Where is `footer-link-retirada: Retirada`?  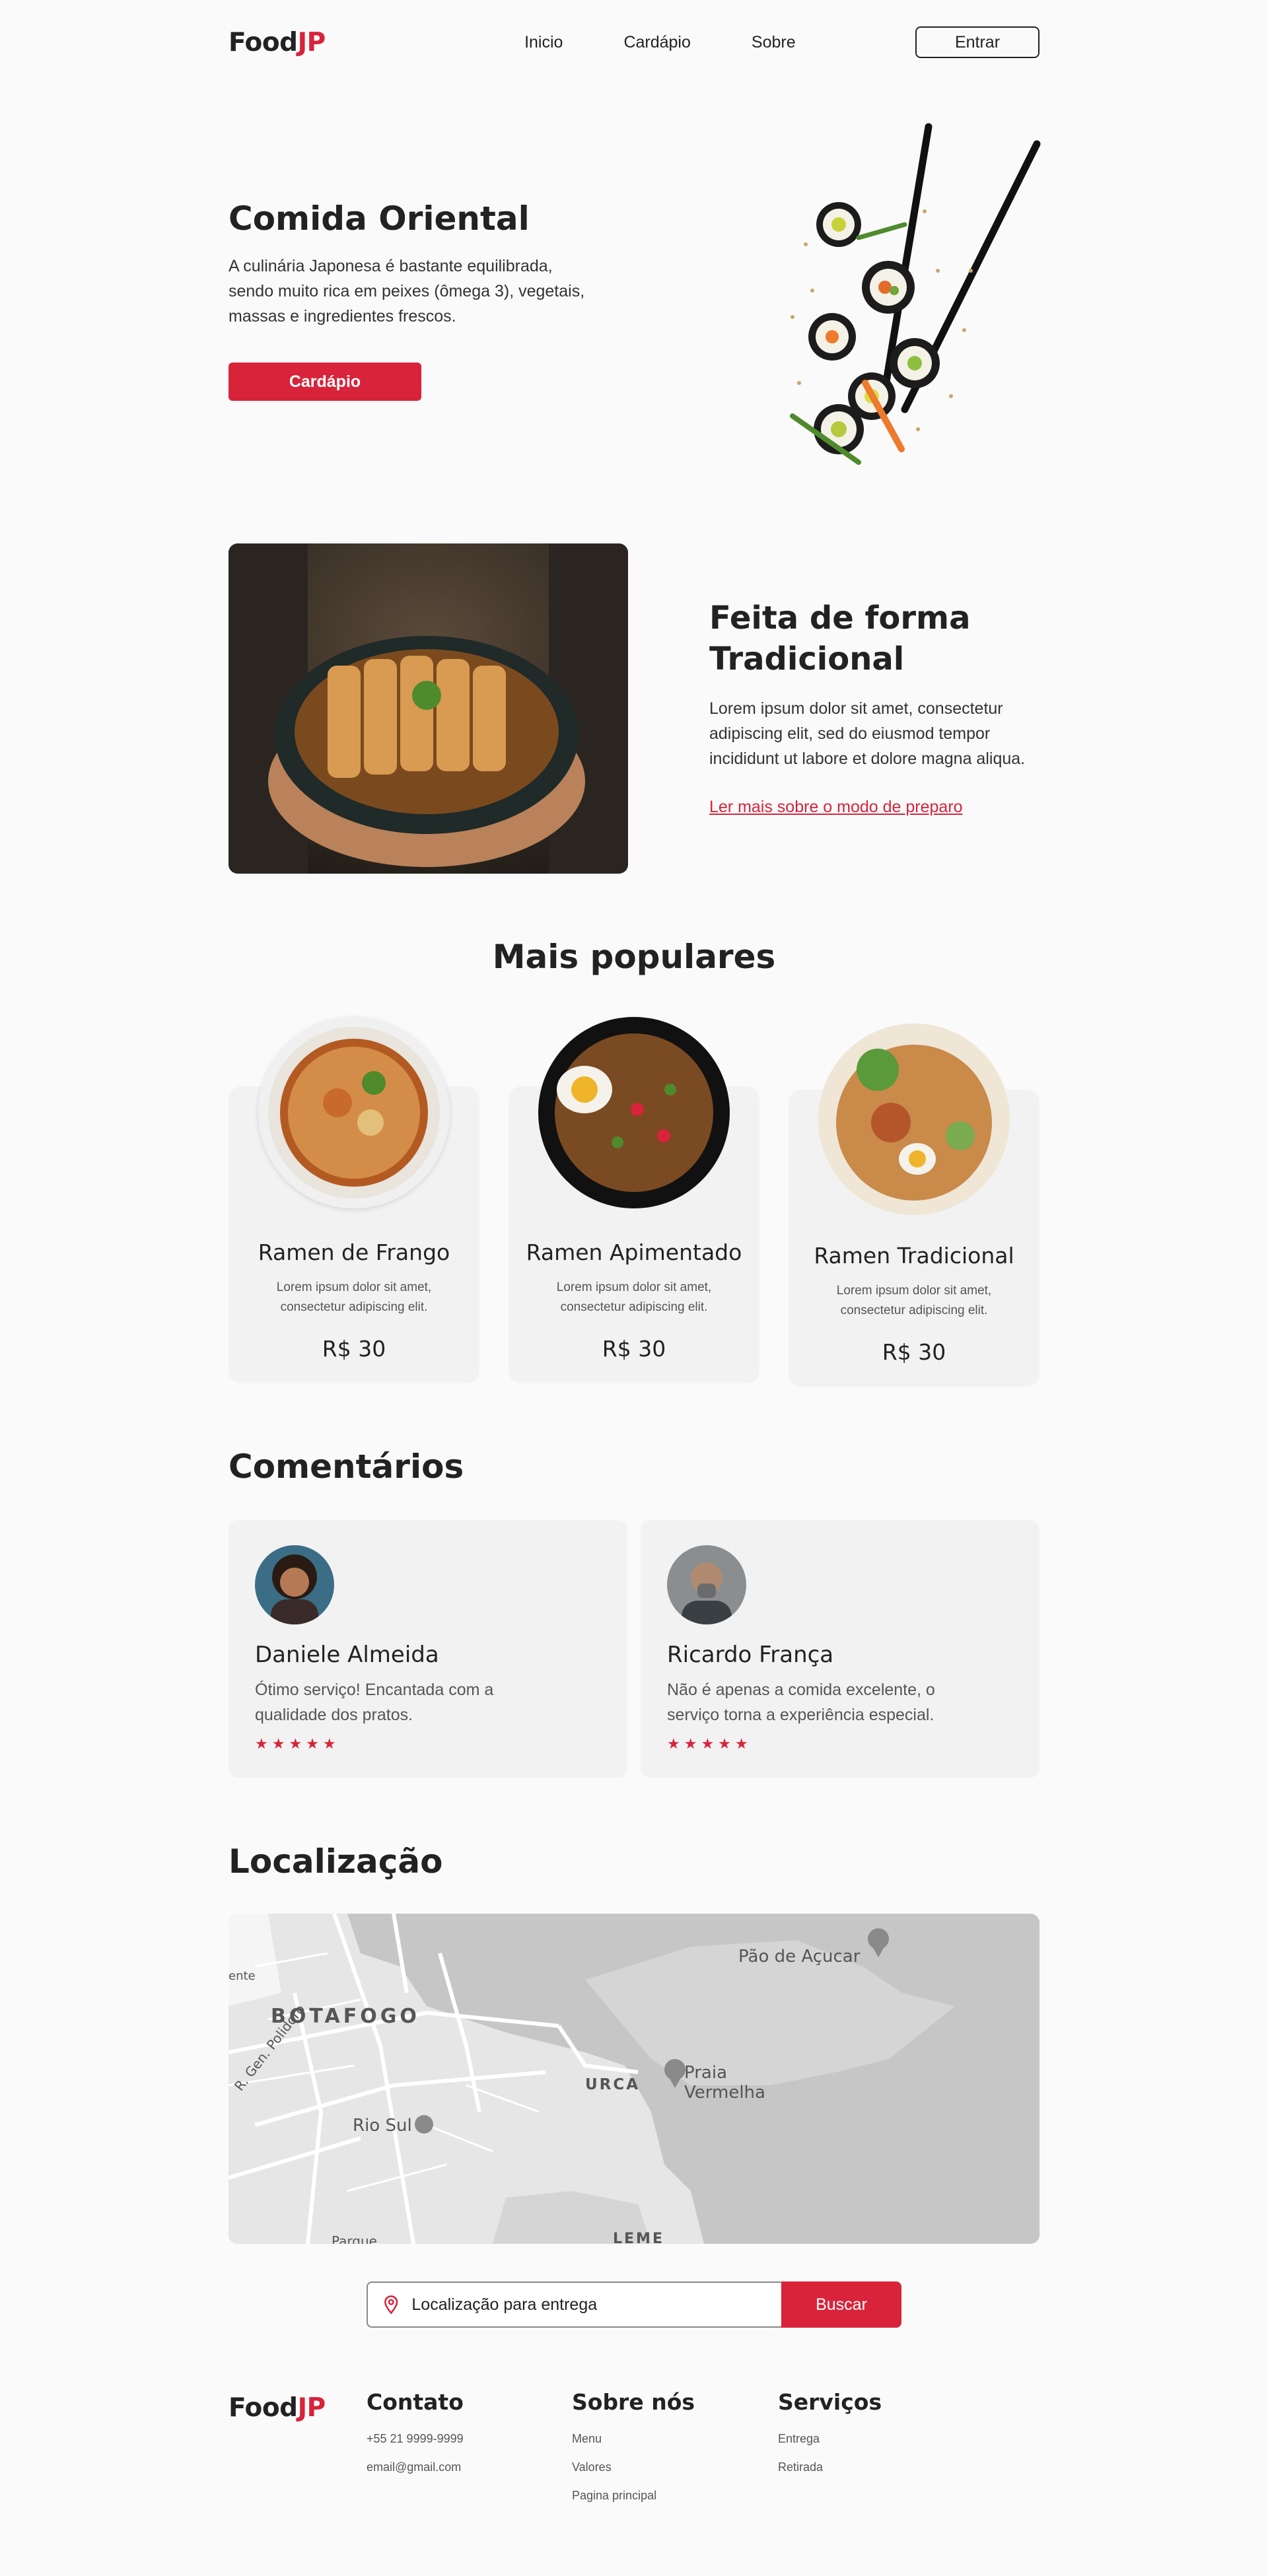 footer-link-retirada: Retirada is located at coordinates (830, 2467).